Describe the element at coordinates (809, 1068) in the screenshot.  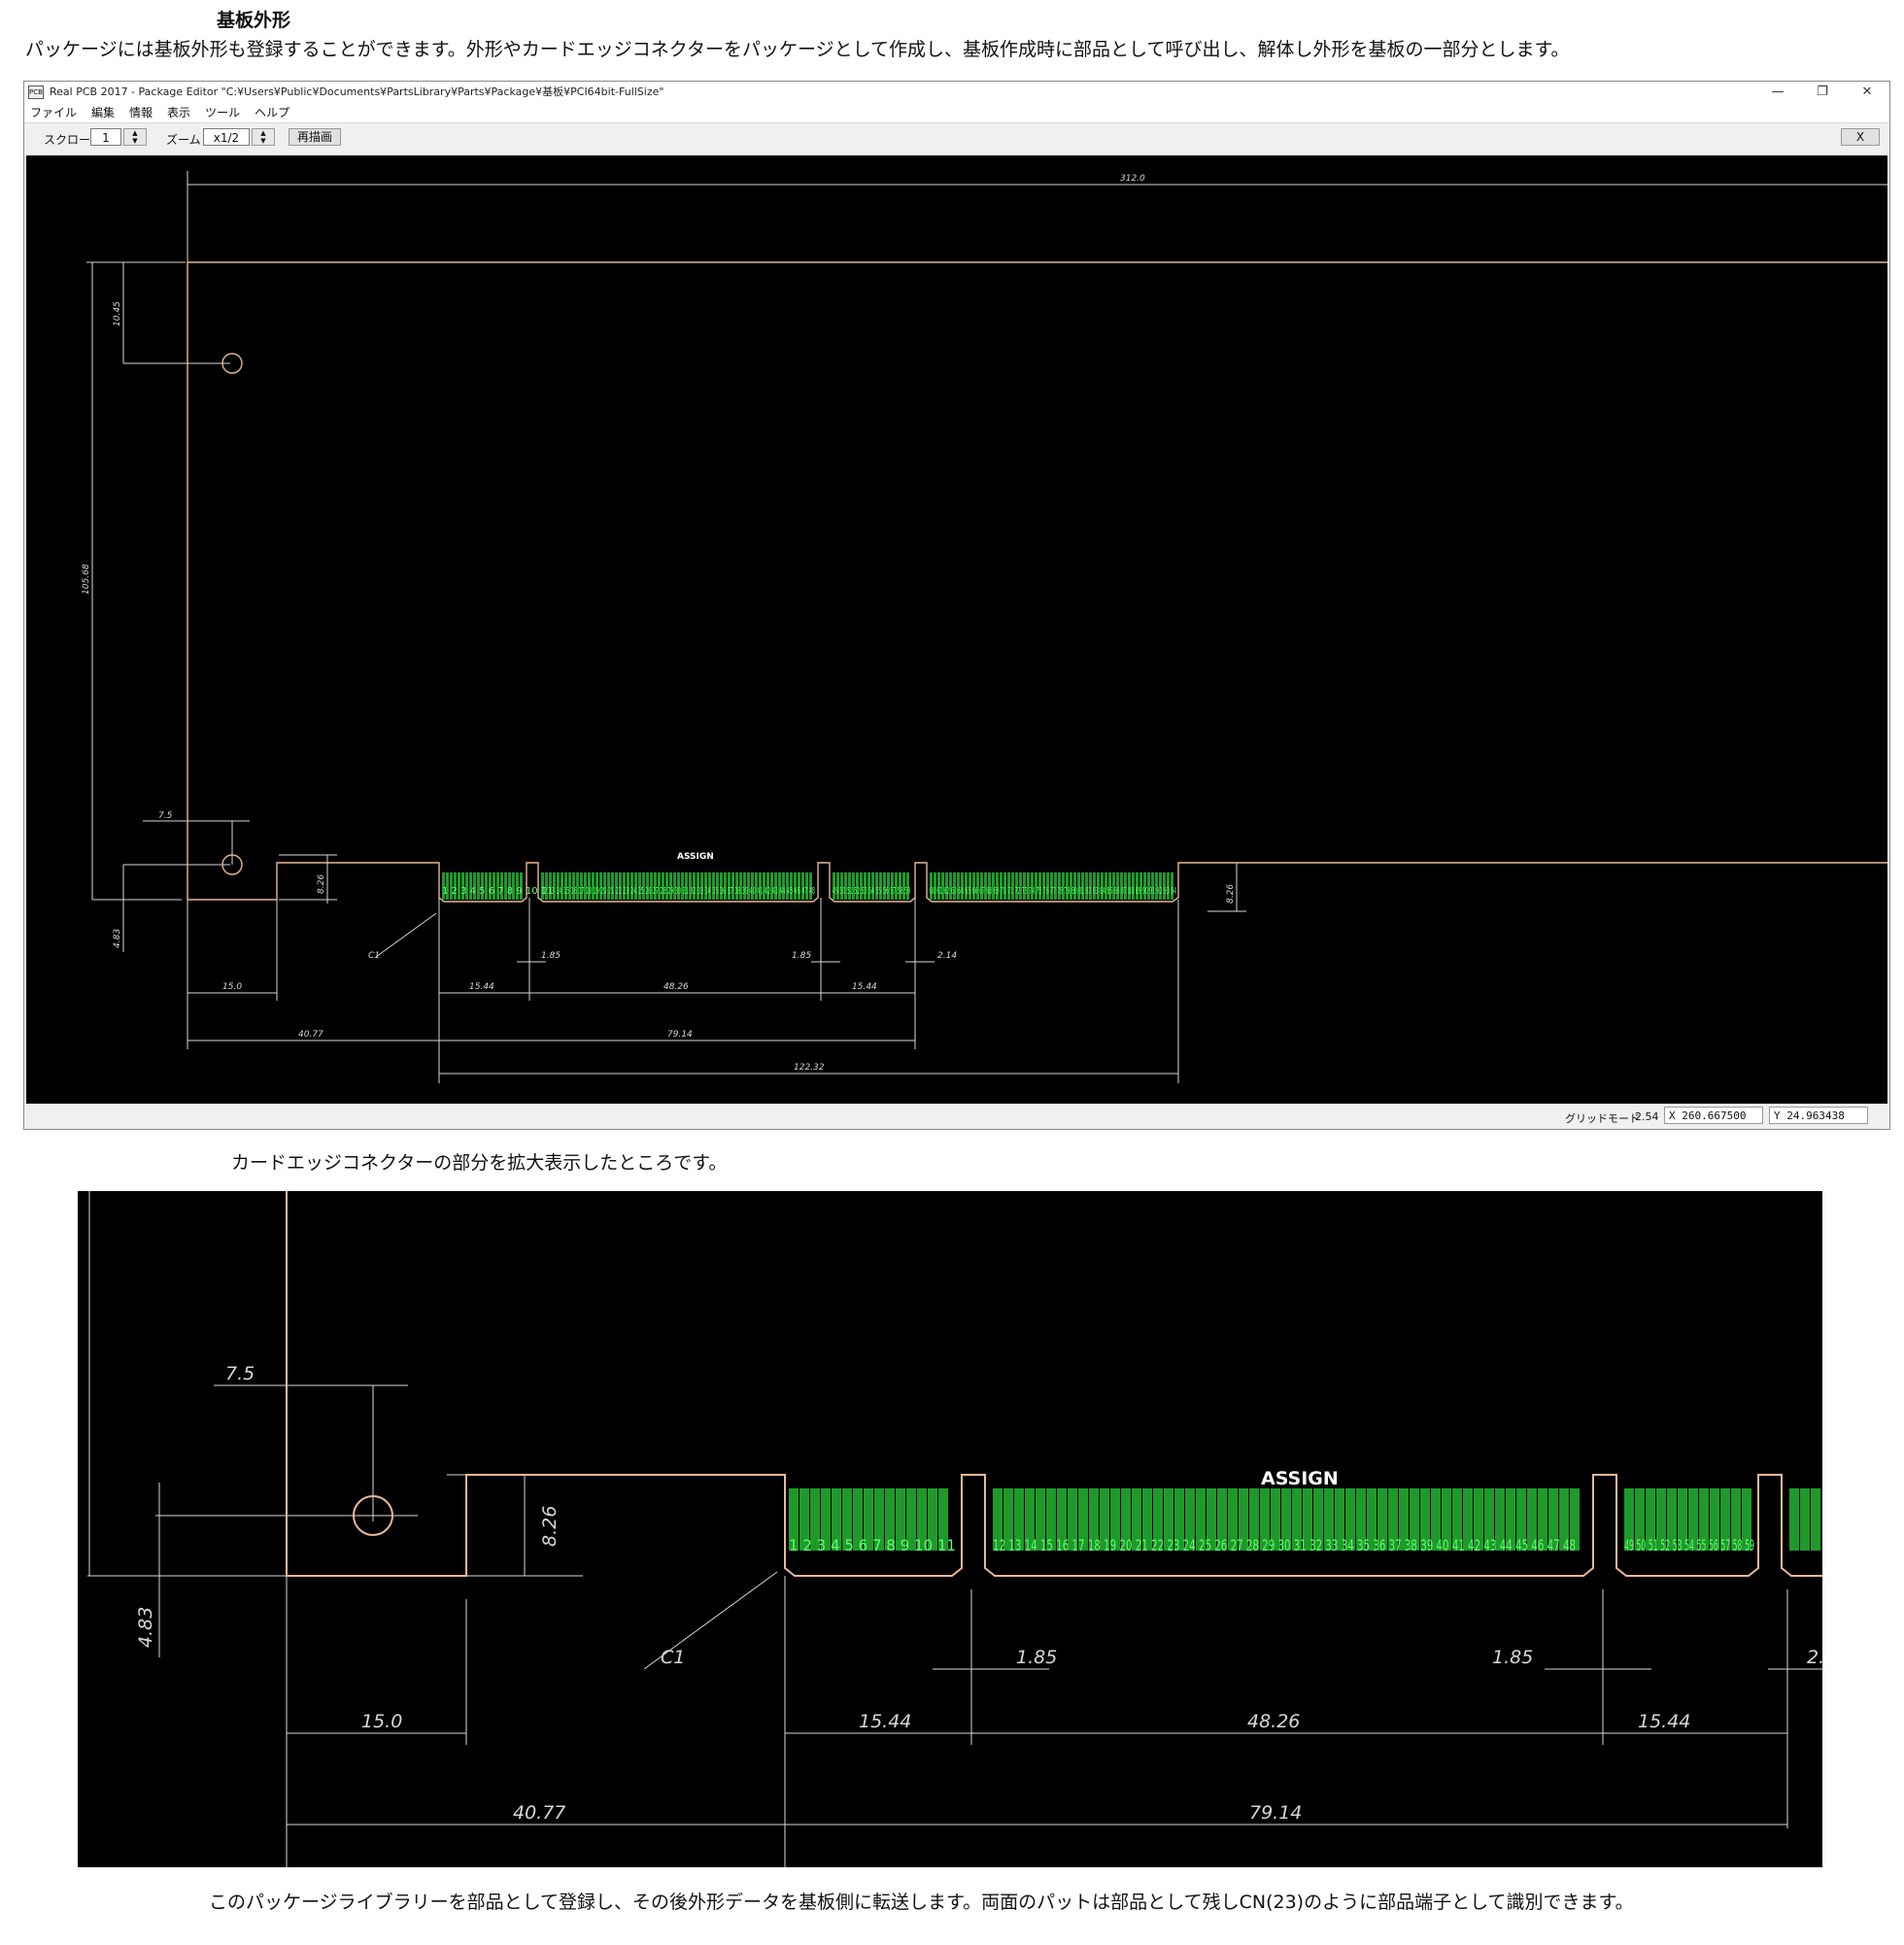
I see `dim-span-total: 122.32` at that location.